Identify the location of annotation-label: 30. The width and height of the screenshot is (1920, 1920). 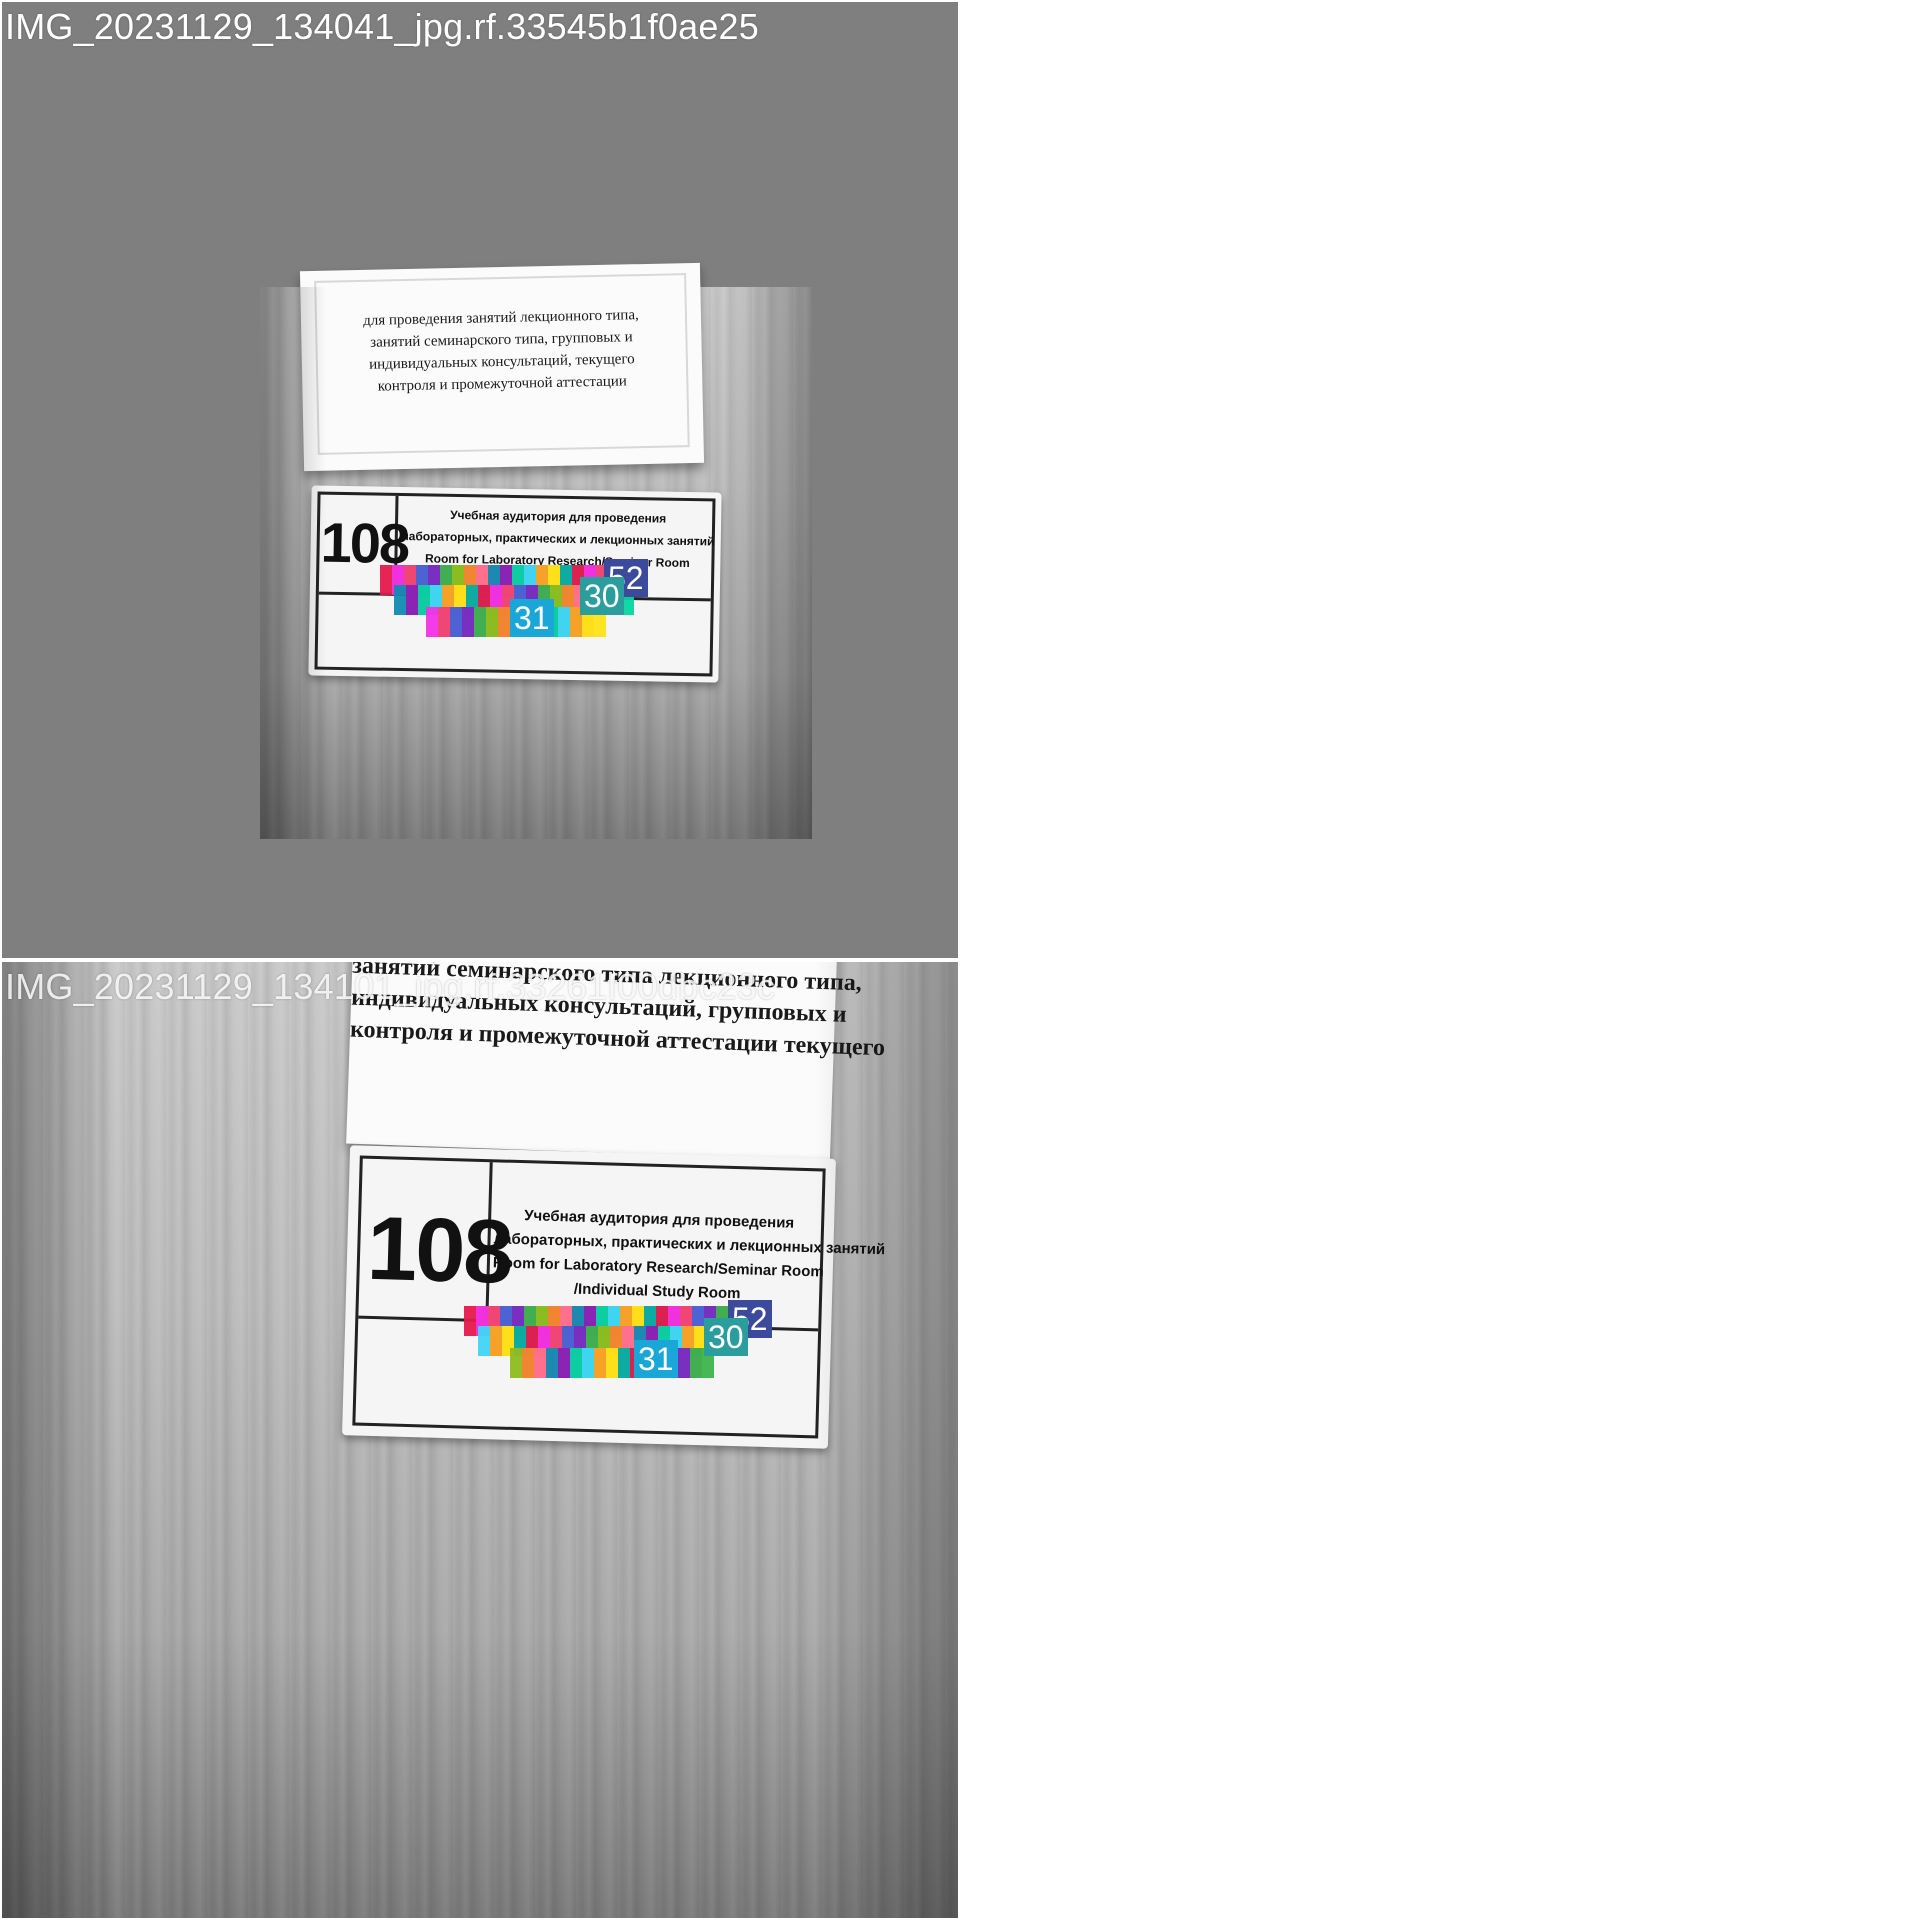
(726, 1337).